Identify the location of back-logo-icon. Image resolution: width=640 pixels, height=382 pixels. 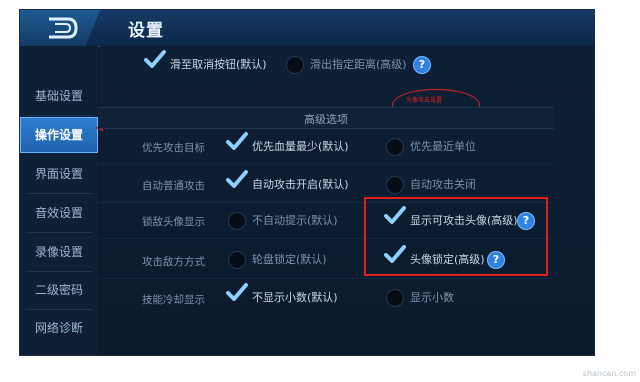
(63, 28).